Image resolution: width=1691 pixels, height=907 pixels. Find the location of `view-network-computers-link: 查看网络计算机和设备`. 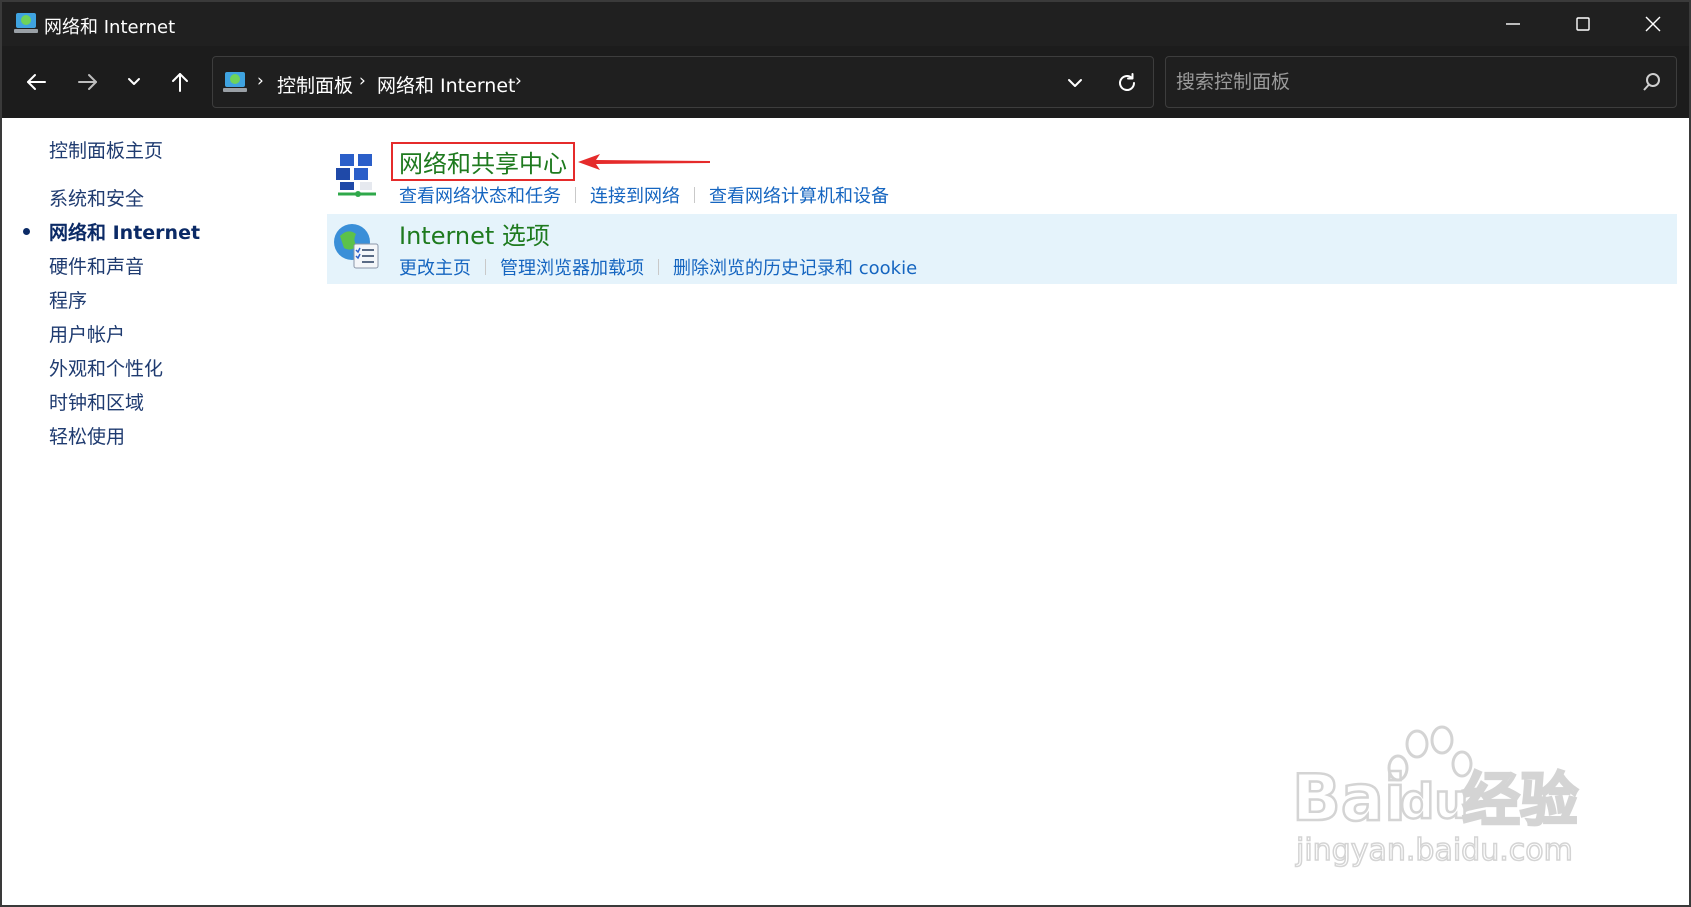

view-network-computers-link: 查看网络计算机和设备 is located at coordinates (799, 195).